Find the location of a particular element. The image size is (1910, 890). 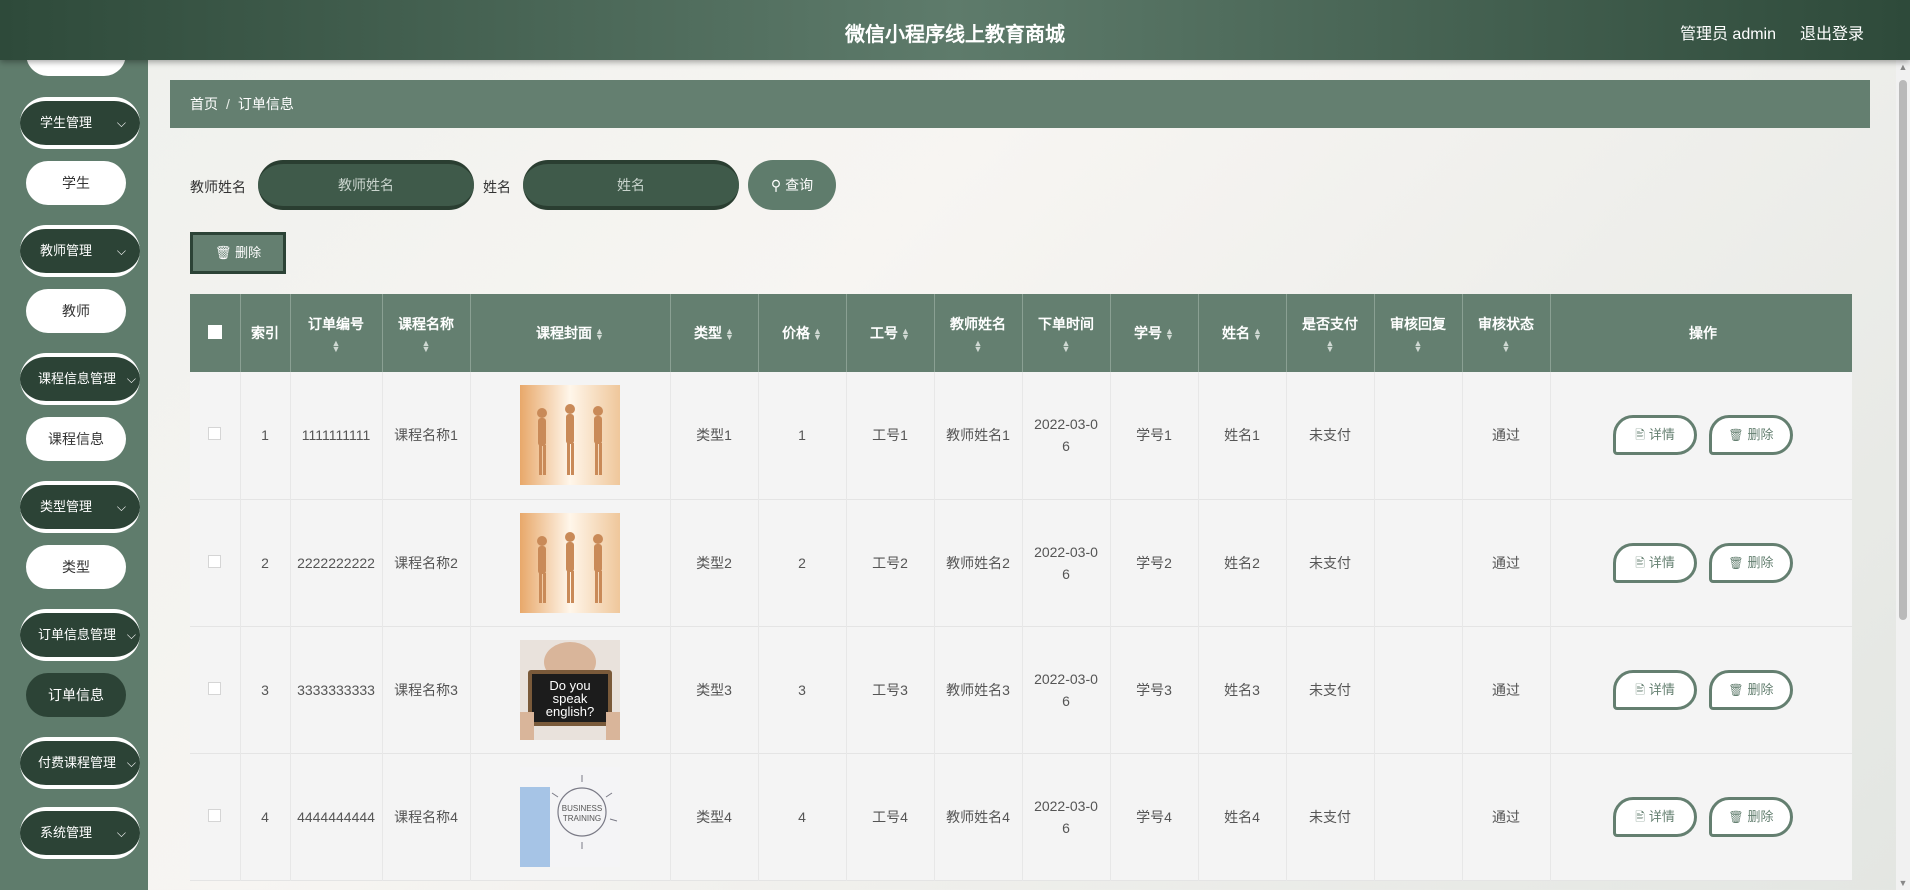

cell-review-reply is located at coordinates (1418, 689).